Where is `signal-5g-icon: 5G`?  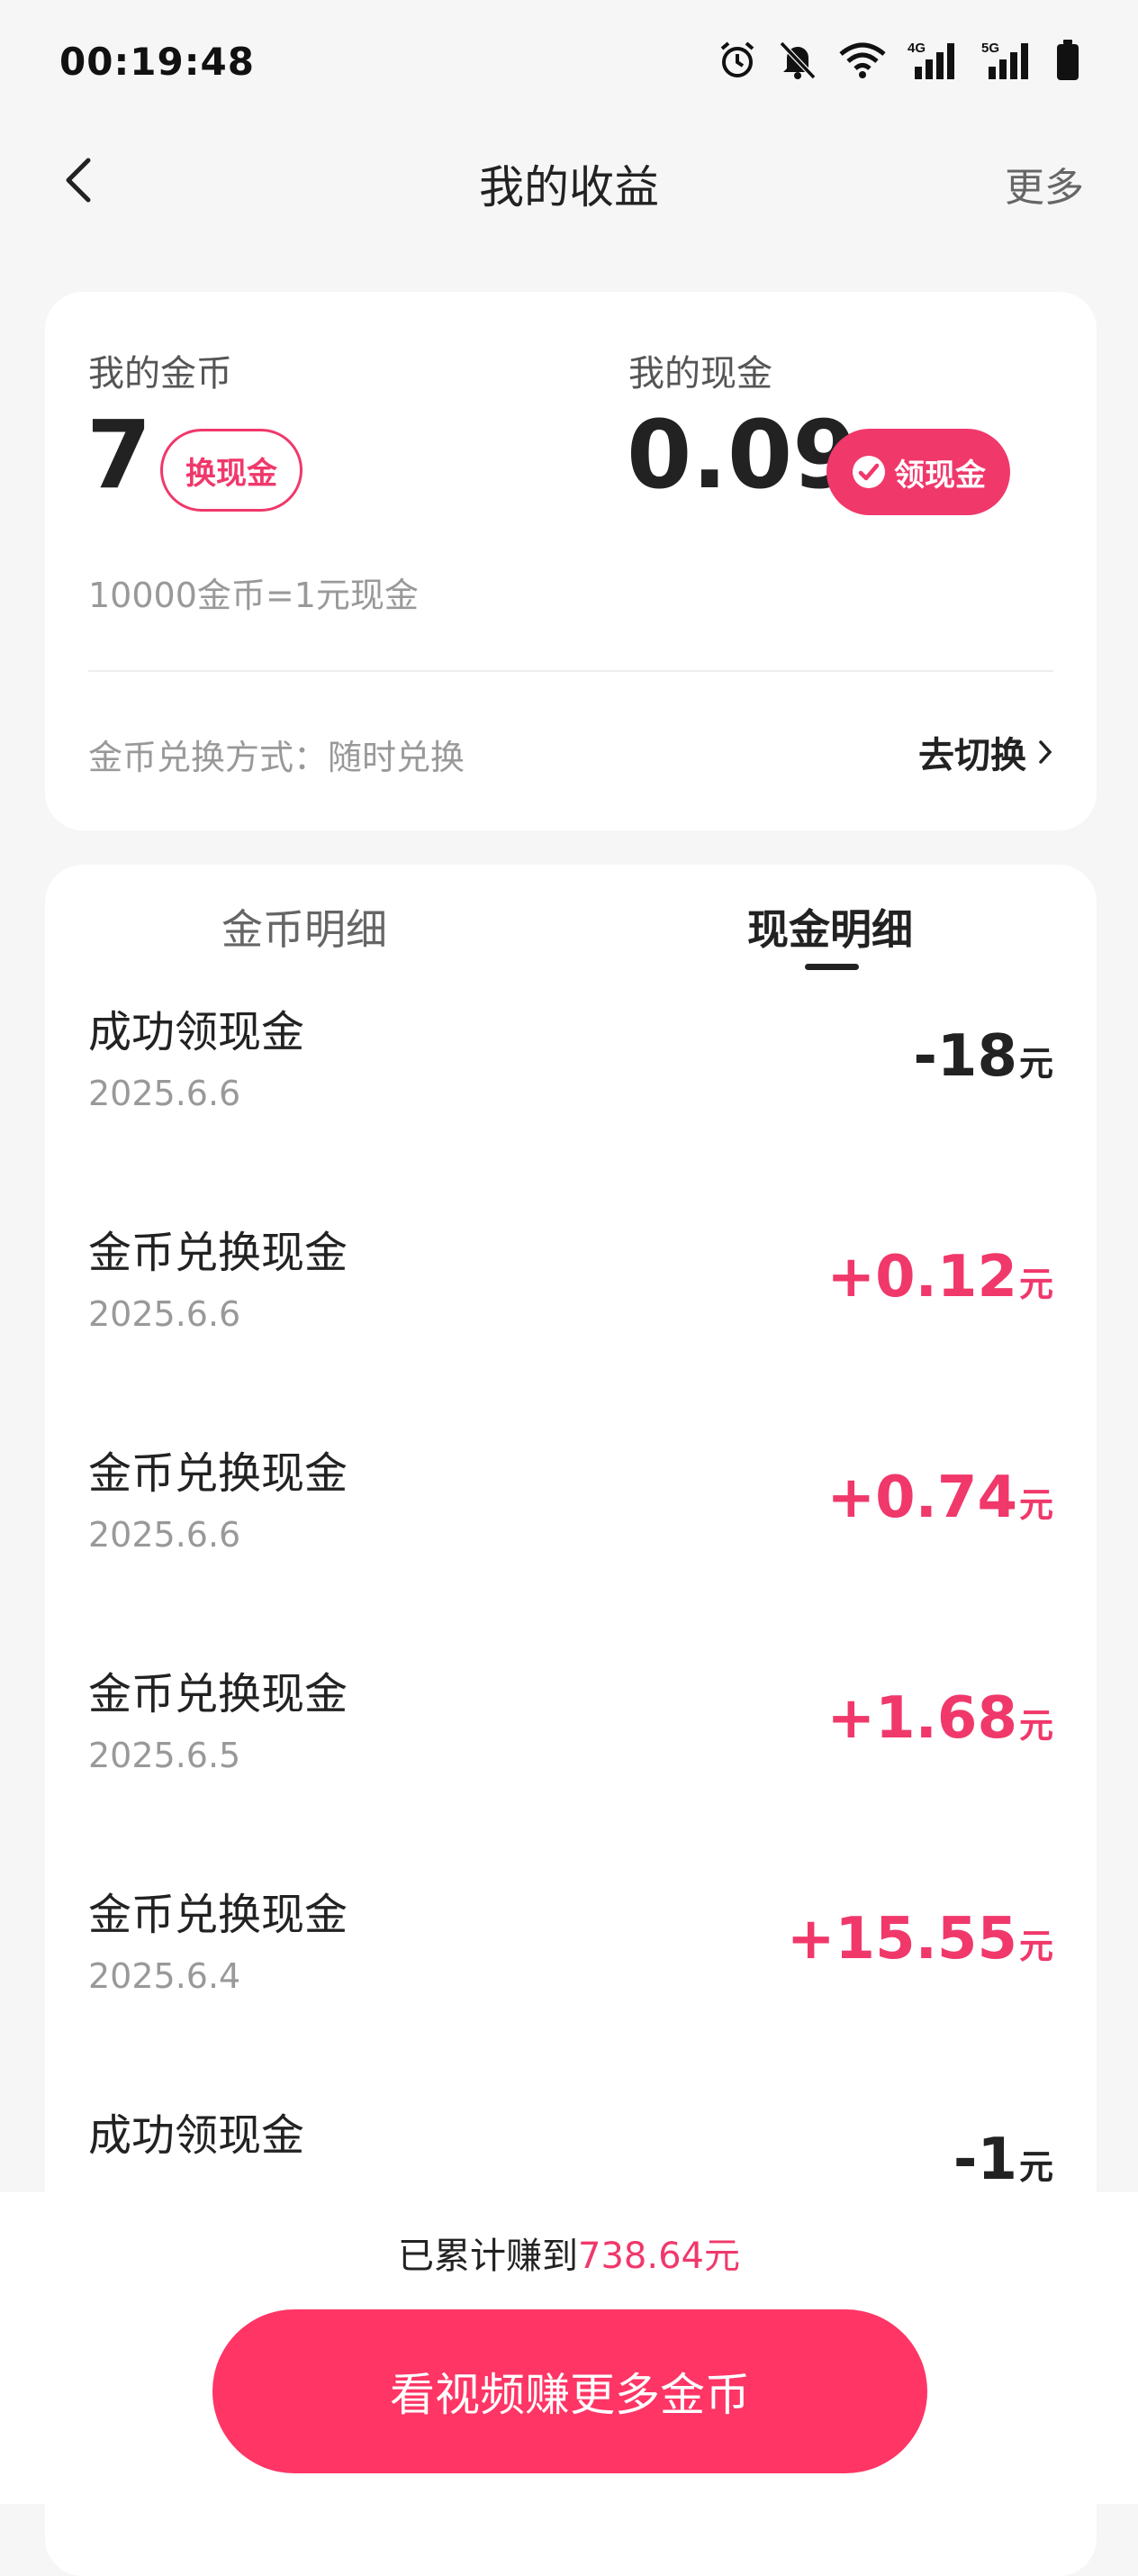
signal-5g-icon: 5G is located at coordinates (1008, 60).